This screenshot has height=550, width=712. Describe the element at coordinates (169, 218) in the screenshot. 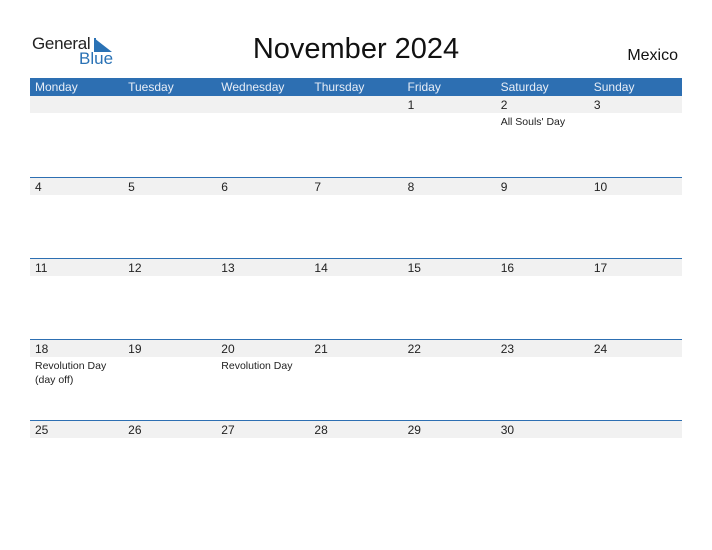

I see `day-cell: 5` at that location.